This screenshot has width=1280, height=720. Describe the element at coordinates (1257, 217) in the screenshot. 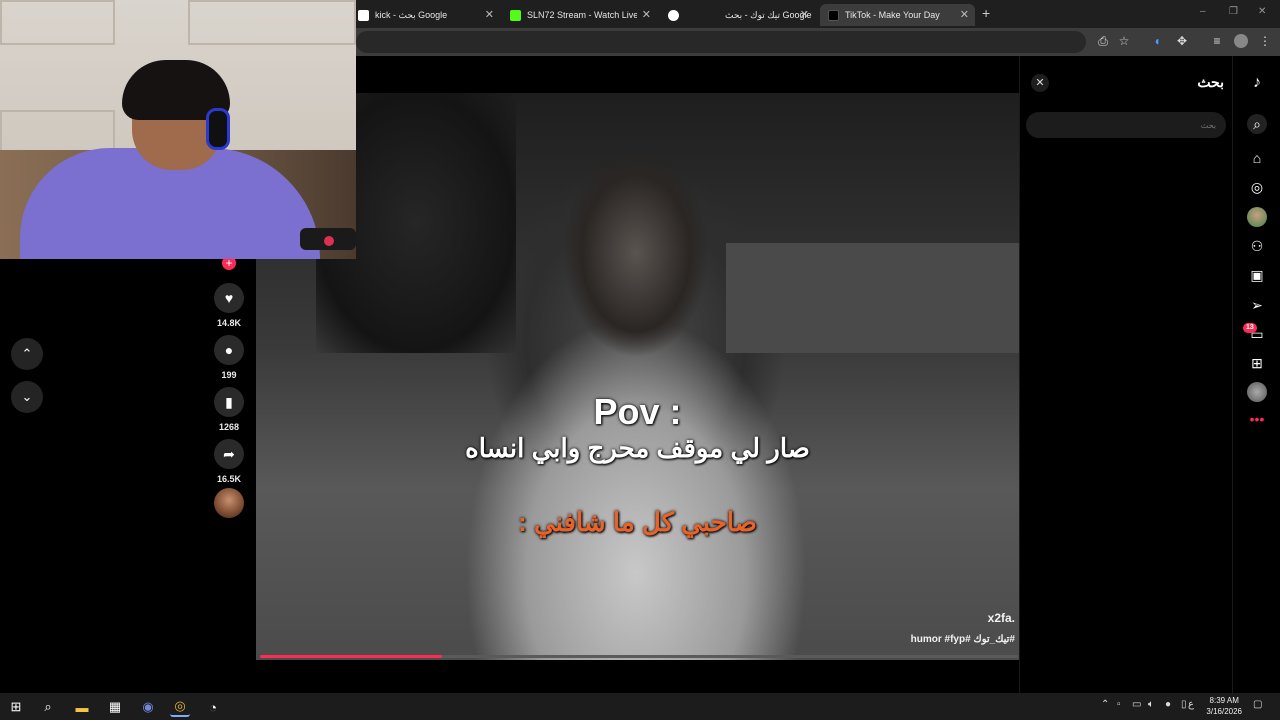

I see `following-avatar` at that location.